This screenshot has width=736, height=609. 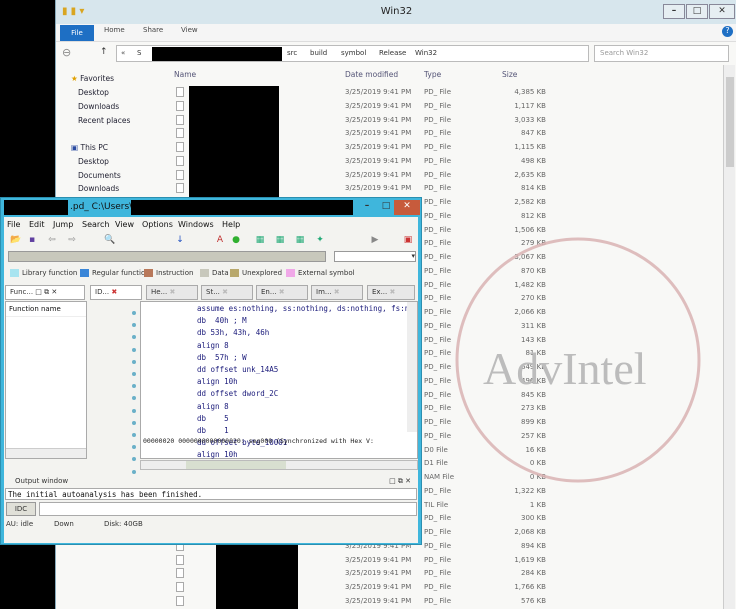 I want to click on vertical-scrollbar, so click(x=412, y=367).